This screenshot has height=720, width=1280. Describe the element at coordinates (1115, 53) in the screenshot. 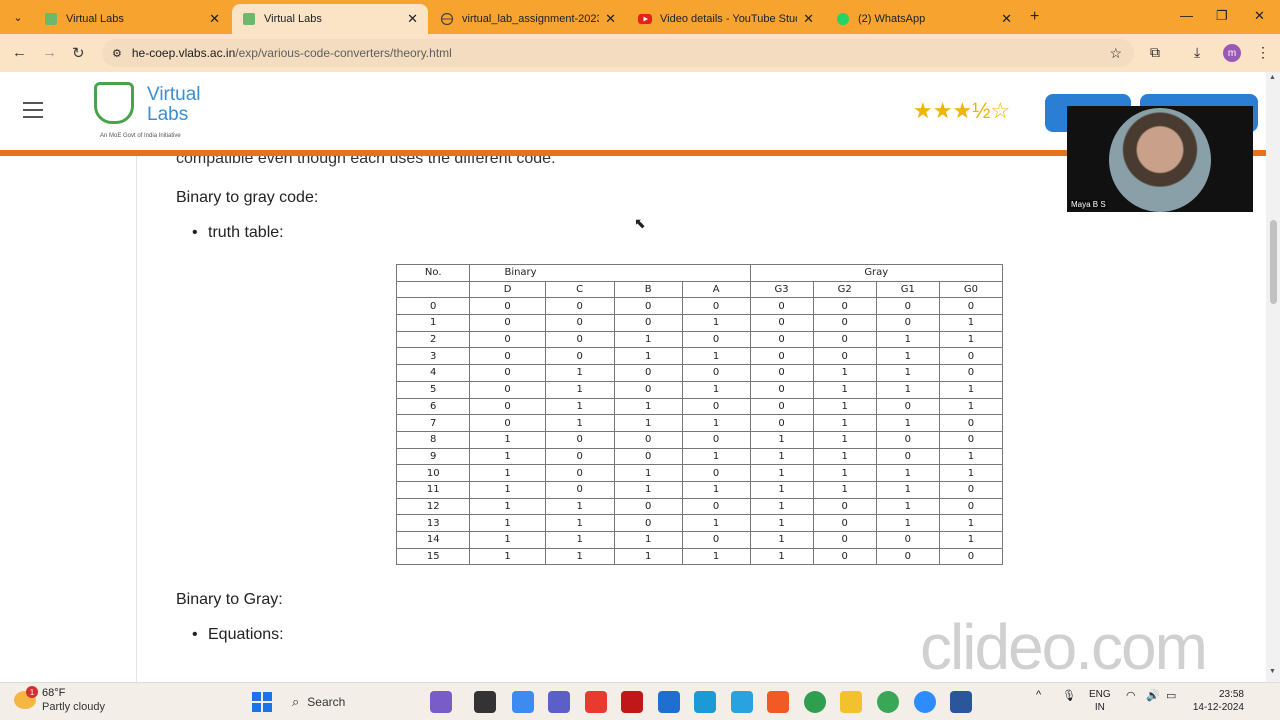

I see `bookmark-star-icon: ☆` at that location.